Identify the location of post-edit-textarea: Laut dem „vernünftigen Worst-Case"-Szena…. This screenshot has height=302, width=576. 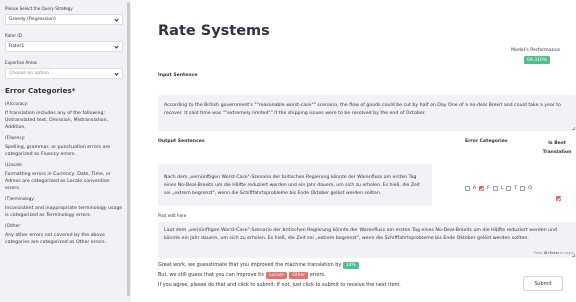
(367, 240).